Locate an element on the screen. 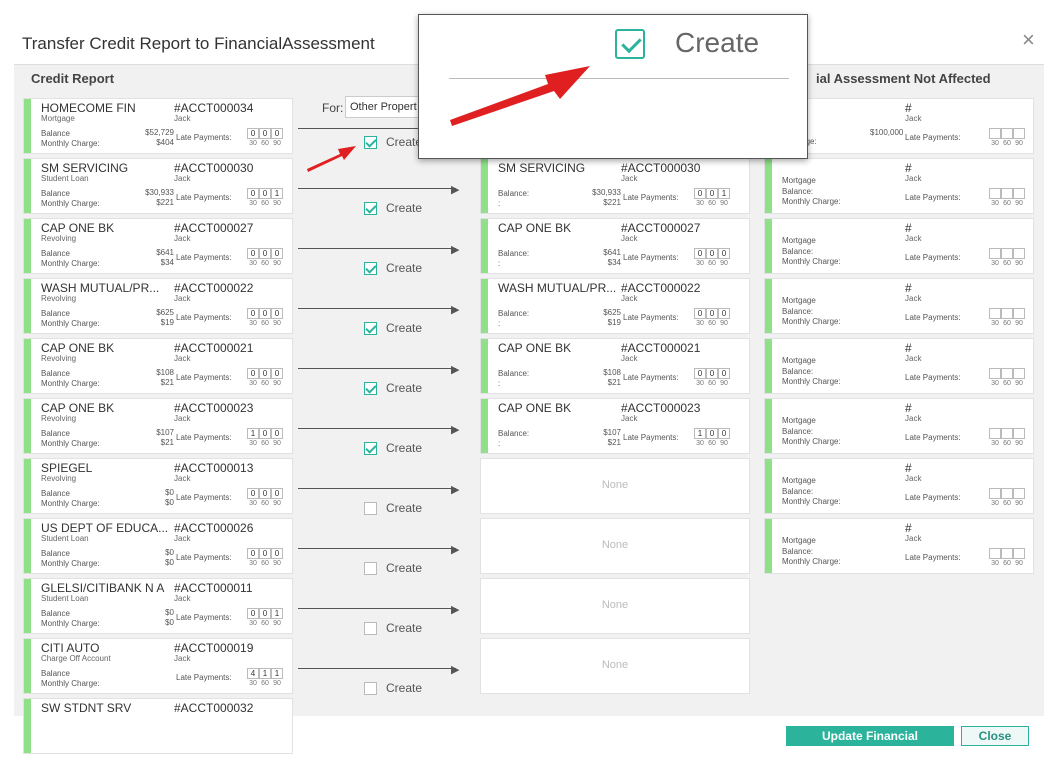 This screenshot has height=766, width=1044. red-arrow-small is located at coordinates (331, 159).